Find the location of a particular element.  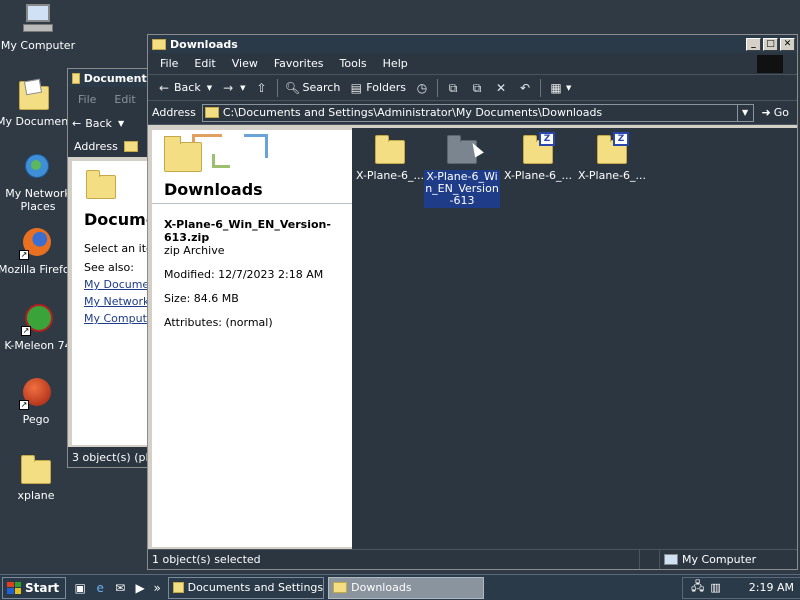

status-location-label: My Computer is located at coordinates (719, 559).